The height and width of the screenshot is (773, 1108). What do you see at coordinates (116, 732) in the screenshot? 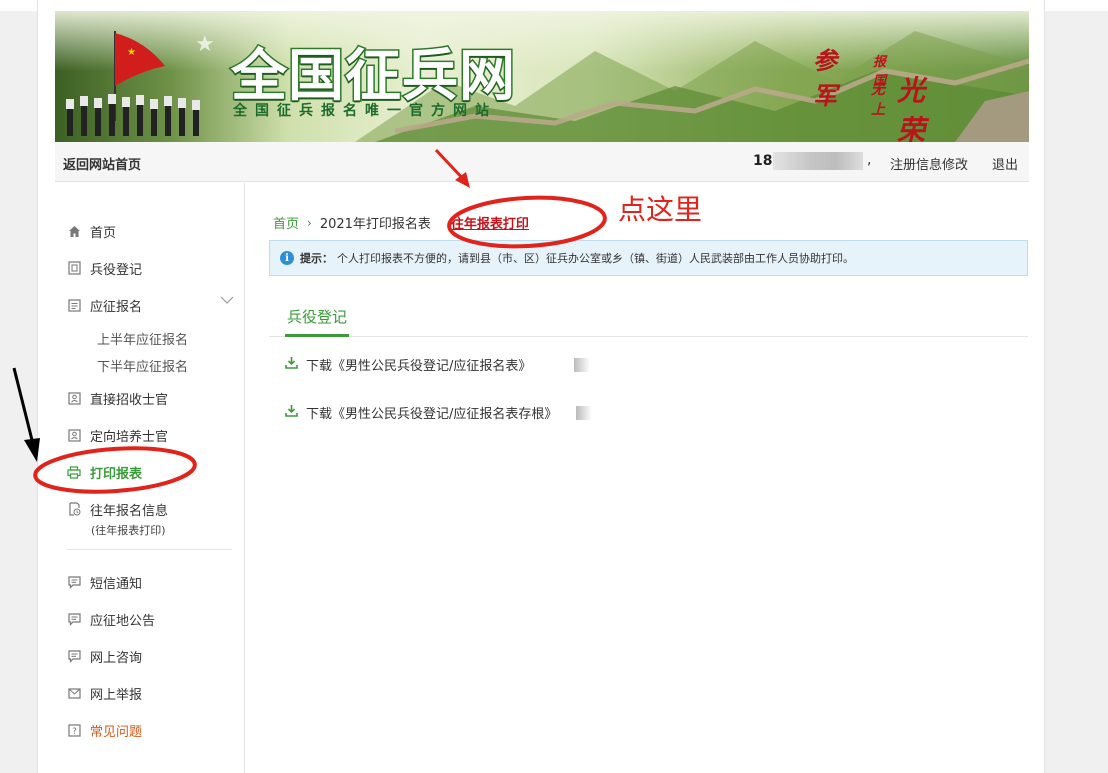
I see `sidebar-item-label: 常见问题` at bounding box center [116, 732].